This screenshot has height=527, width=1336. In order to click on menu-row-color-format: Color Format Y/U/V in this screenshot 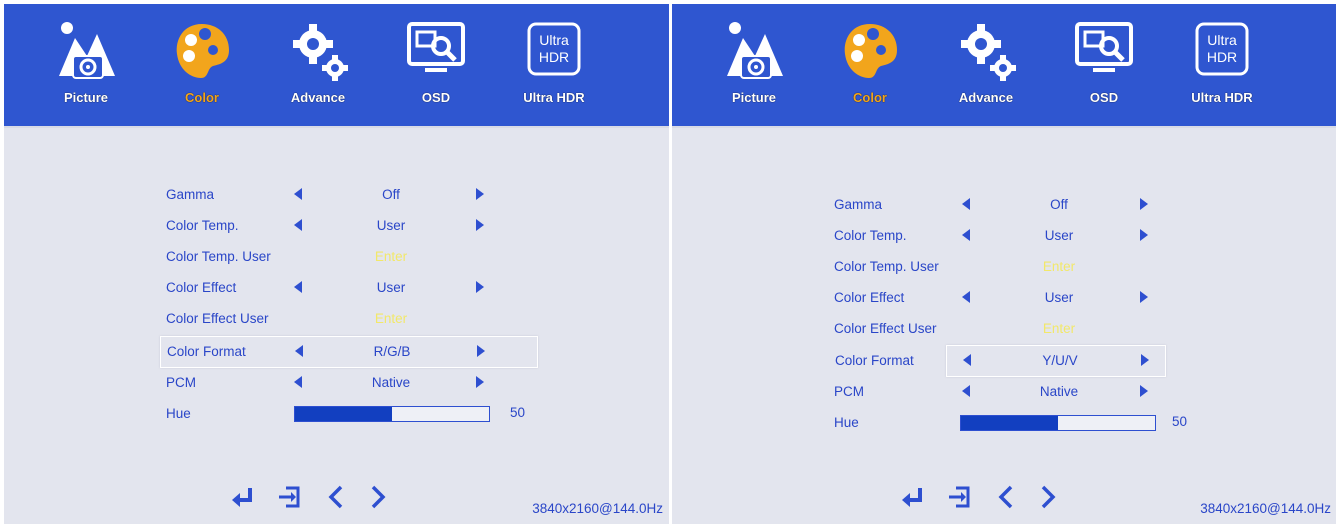, I will do `click(1000, 361)`.